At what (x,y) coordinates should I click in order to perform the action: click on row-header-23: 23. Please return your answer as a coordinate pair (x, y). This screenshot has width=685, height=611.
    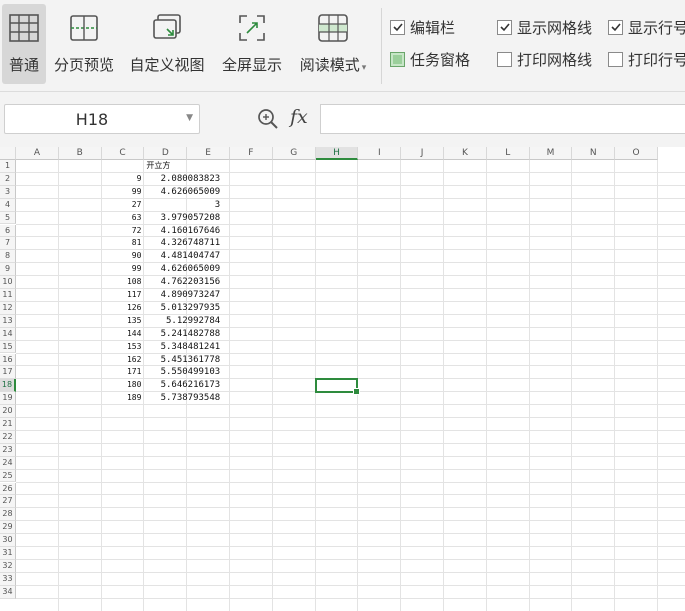
    Looking at the image, I should click on (8, 450).